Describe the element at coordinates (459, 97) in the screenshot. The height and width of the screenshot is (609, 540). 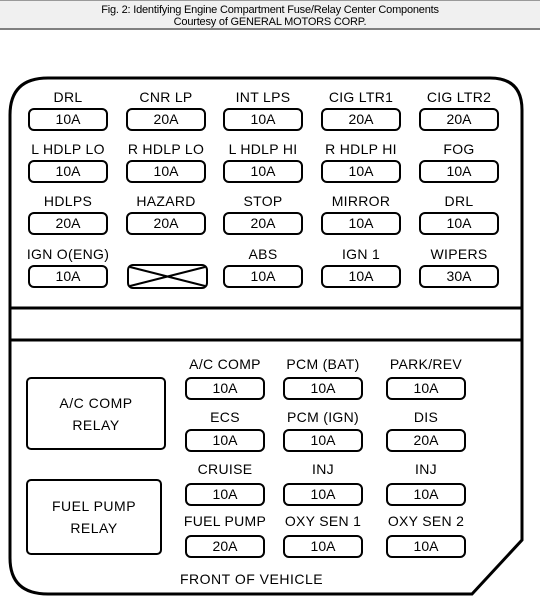
I see `fuse-label: CIG LTR2` at that location.